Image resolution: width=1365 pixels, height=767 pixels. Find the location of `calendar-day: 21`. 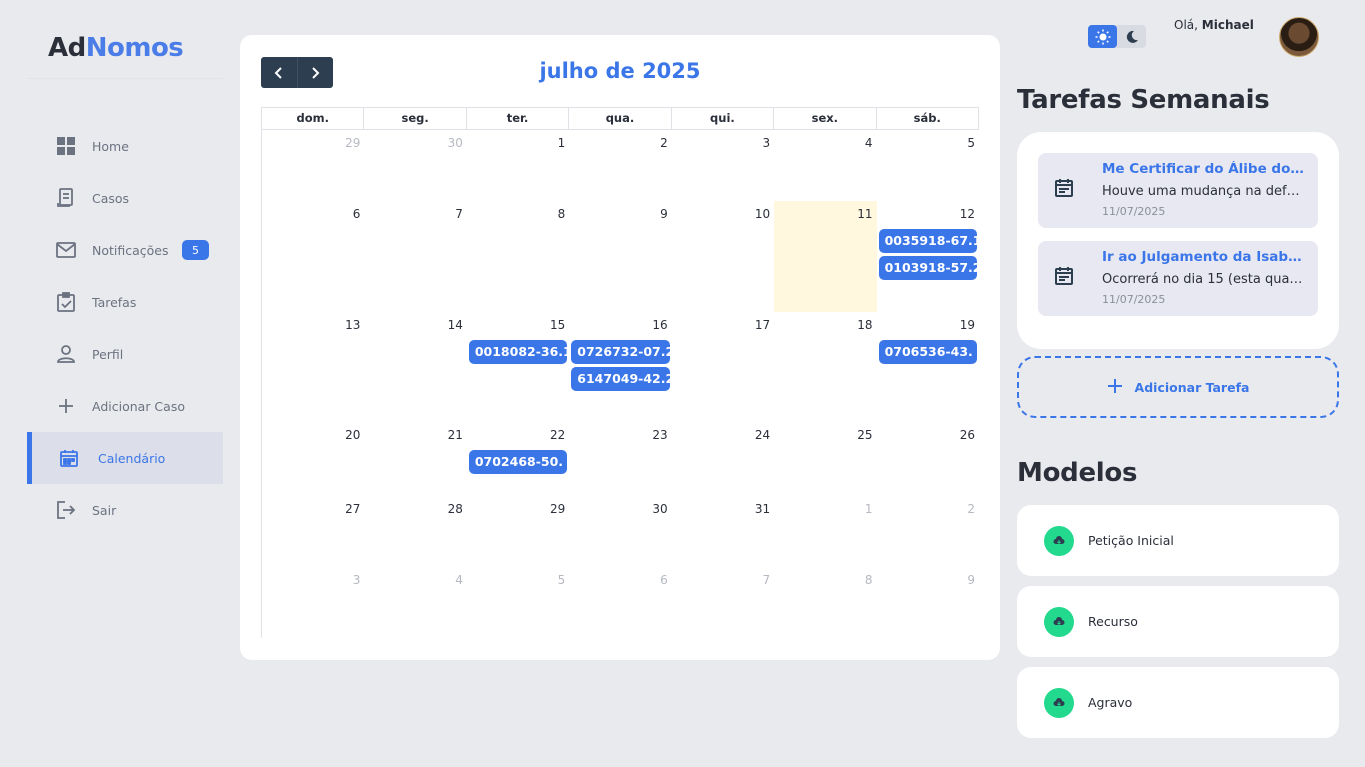

calendar-day: 21 is located at coordinates (415, 459).